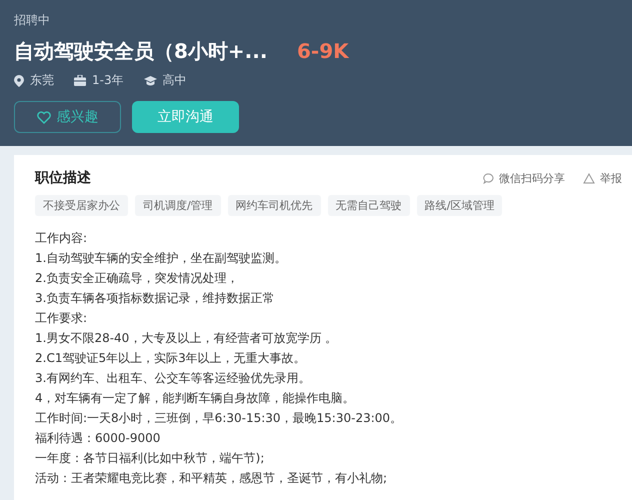 This screenshot has height=500, width=632. I want to click on tag: 无需自己驾驶, so click(369, 205).